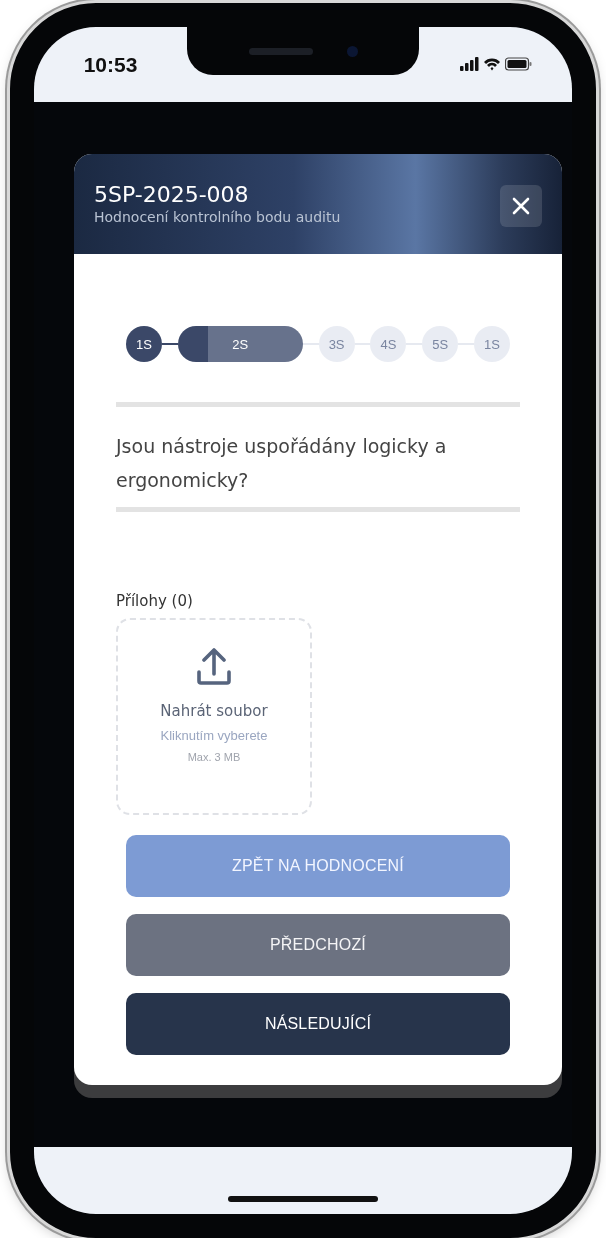 The height and width of the screenshot is (1242, 606). I want to click on close-icon, so click(521, 206).